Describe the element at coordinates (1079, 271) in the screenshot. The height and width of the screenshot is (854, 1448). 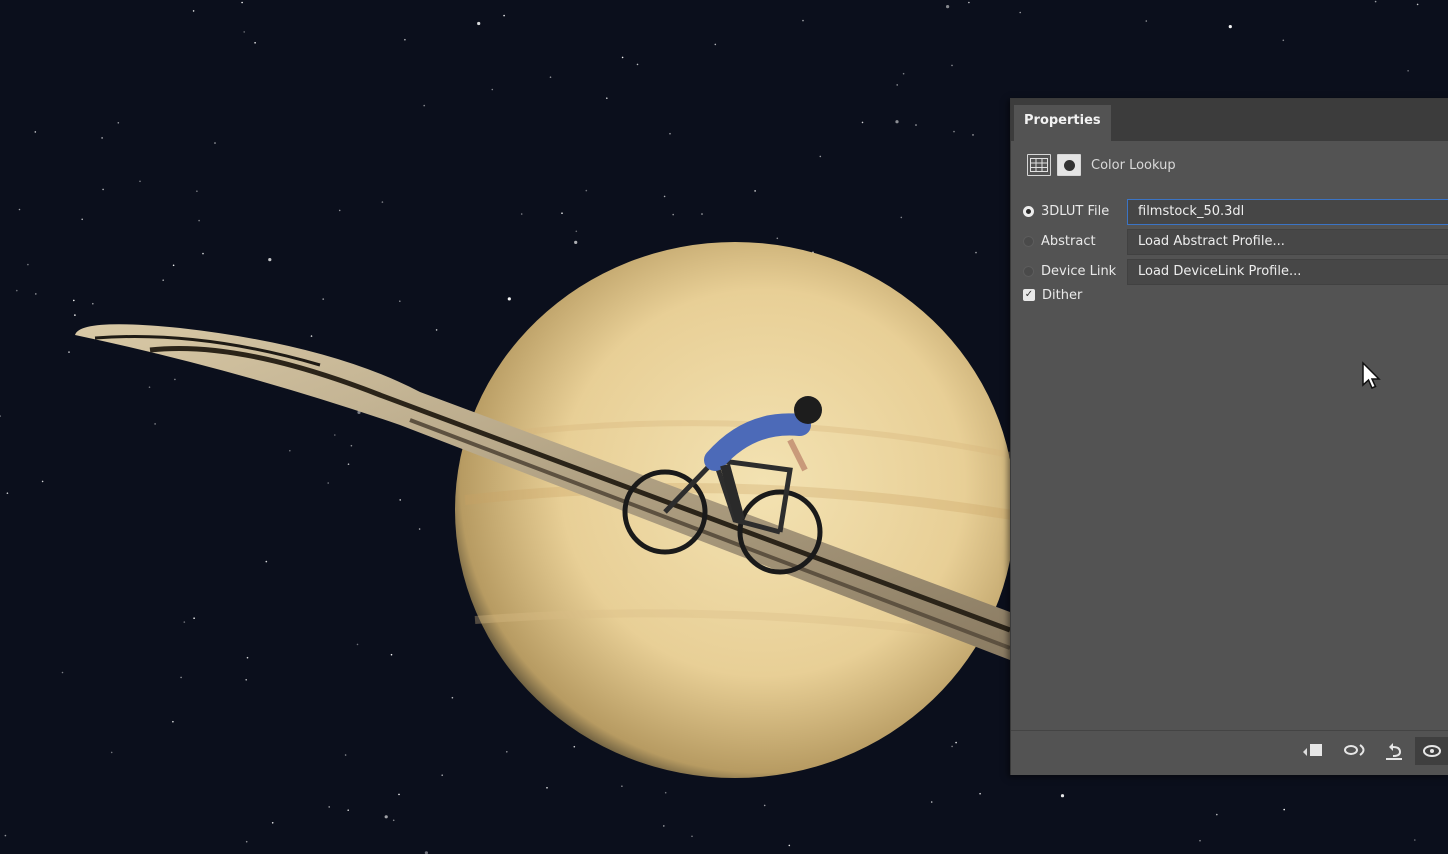
I see `option-label: Device Link` at that location.